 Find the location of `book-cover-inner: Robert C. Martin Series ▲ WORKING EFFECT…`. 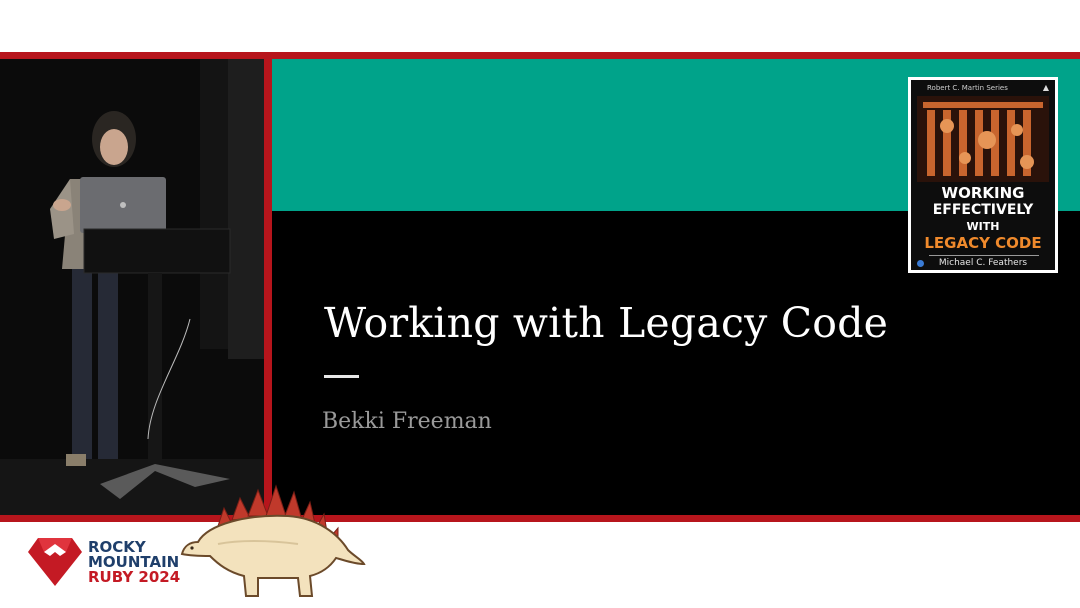

book-cover-inner: Robert C. Martin Series ▲ WORKING EFFECT… is located at coordinates (983, 175).